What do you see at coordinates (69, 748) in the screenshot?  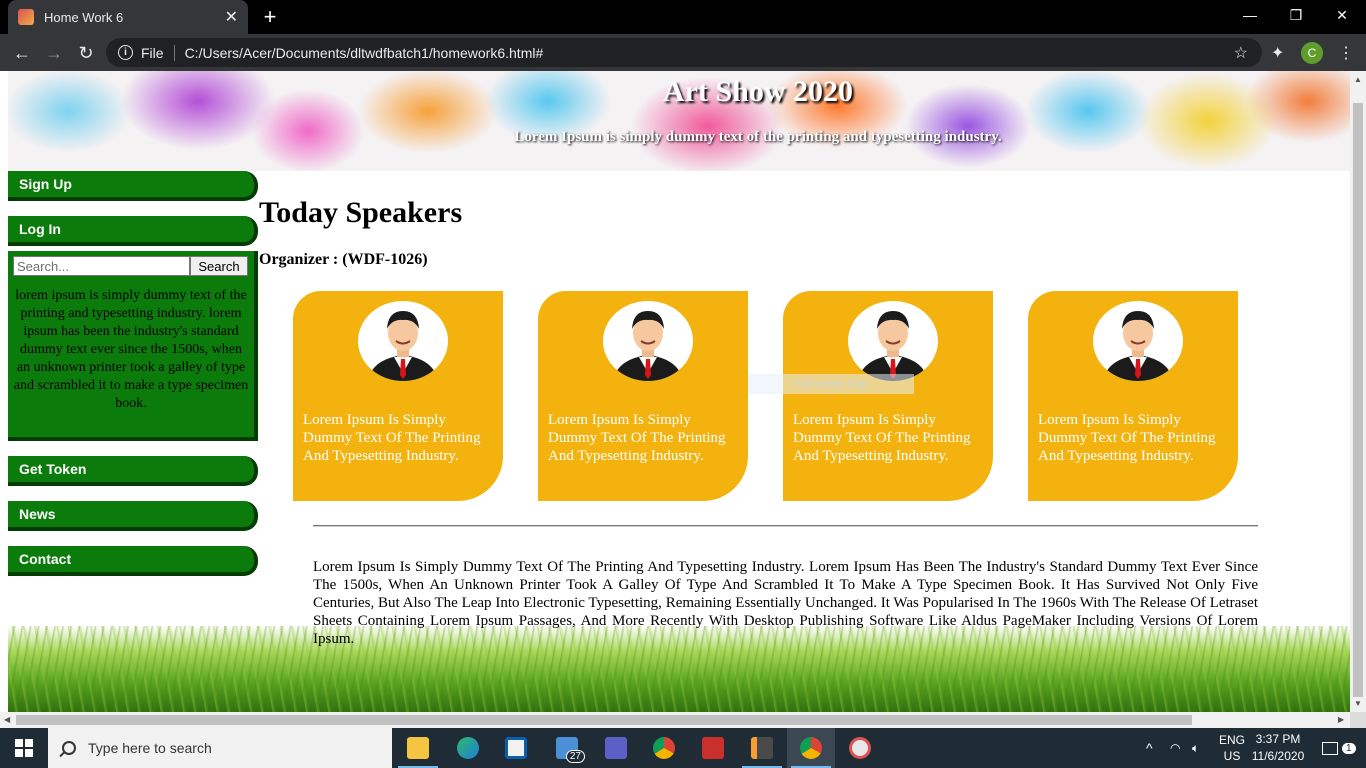 I see `search-icon` at bounding box center [69, 748].